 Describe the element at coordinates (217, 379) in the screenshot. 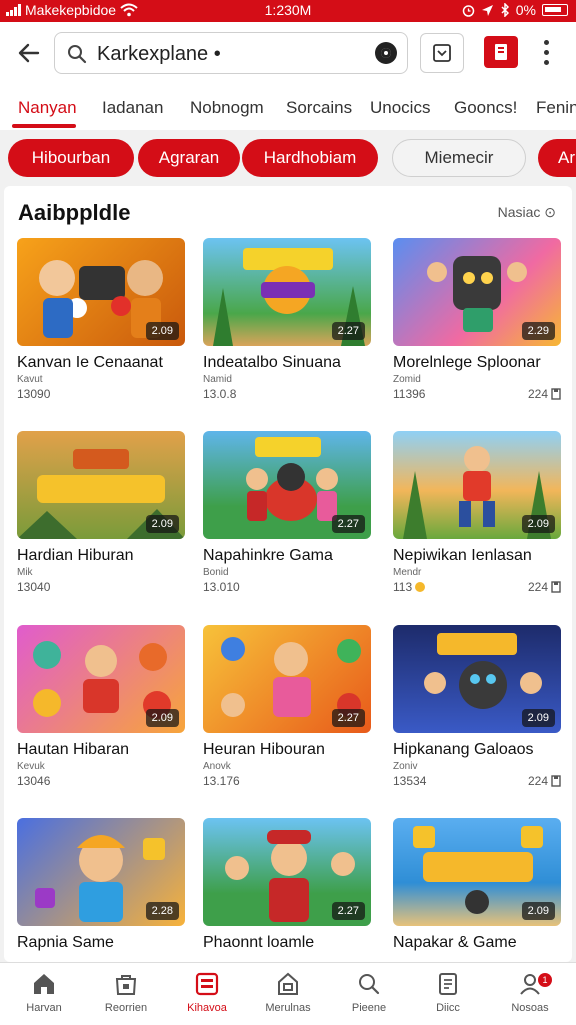

I see `game-subtitle: Namid` at that location.